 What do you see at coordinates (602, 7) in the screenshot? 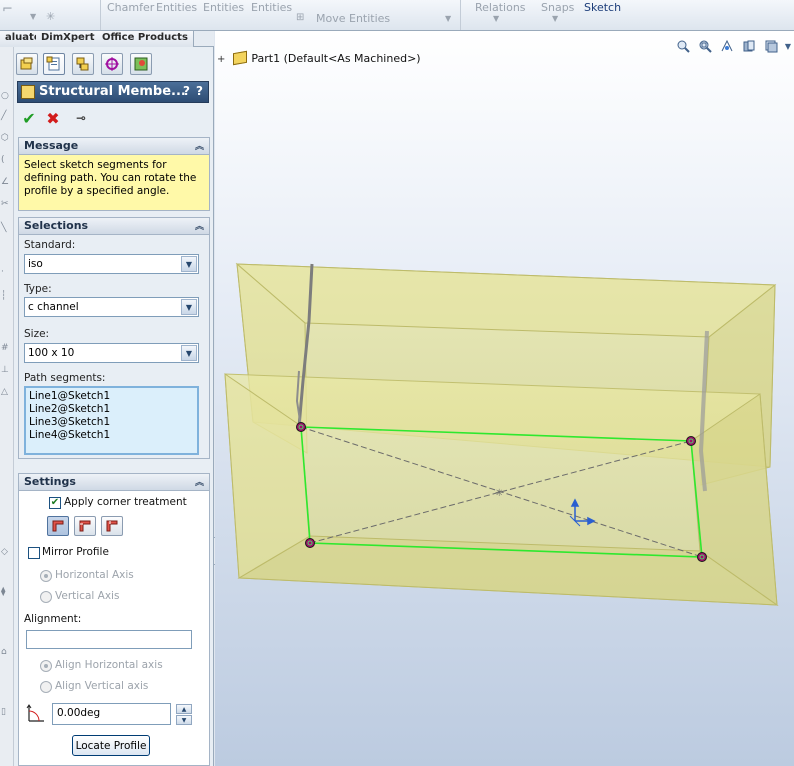
I see `ribbon-sketch: Sketch` at bounding box center [602, 7].